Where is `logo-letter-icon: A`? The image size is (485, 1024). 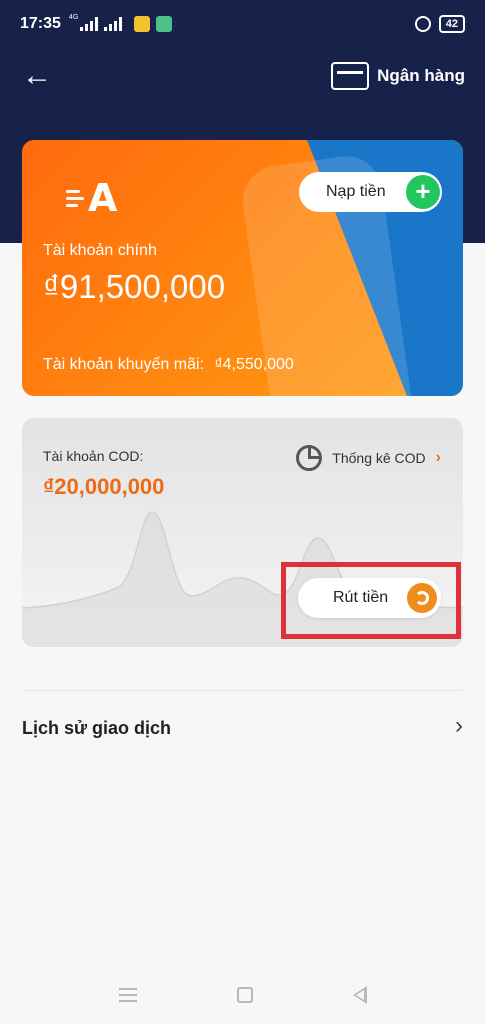
logo-letter-icon: A is located at coordinates (103, 198).